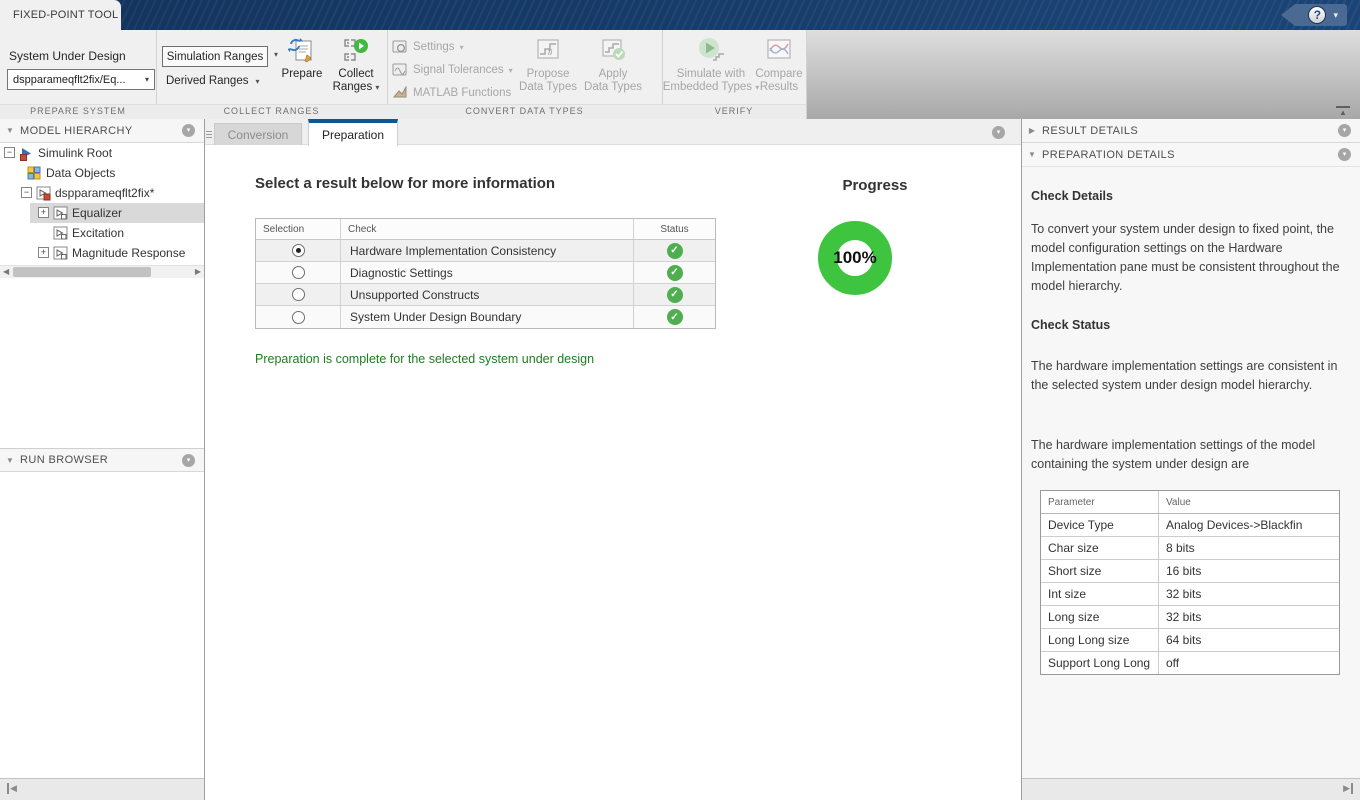 This screenshot has height=800, width=1360. Describe the element at coordinates (400, 92) in the screenshot. I see `matlab-functions-icon` at that location.